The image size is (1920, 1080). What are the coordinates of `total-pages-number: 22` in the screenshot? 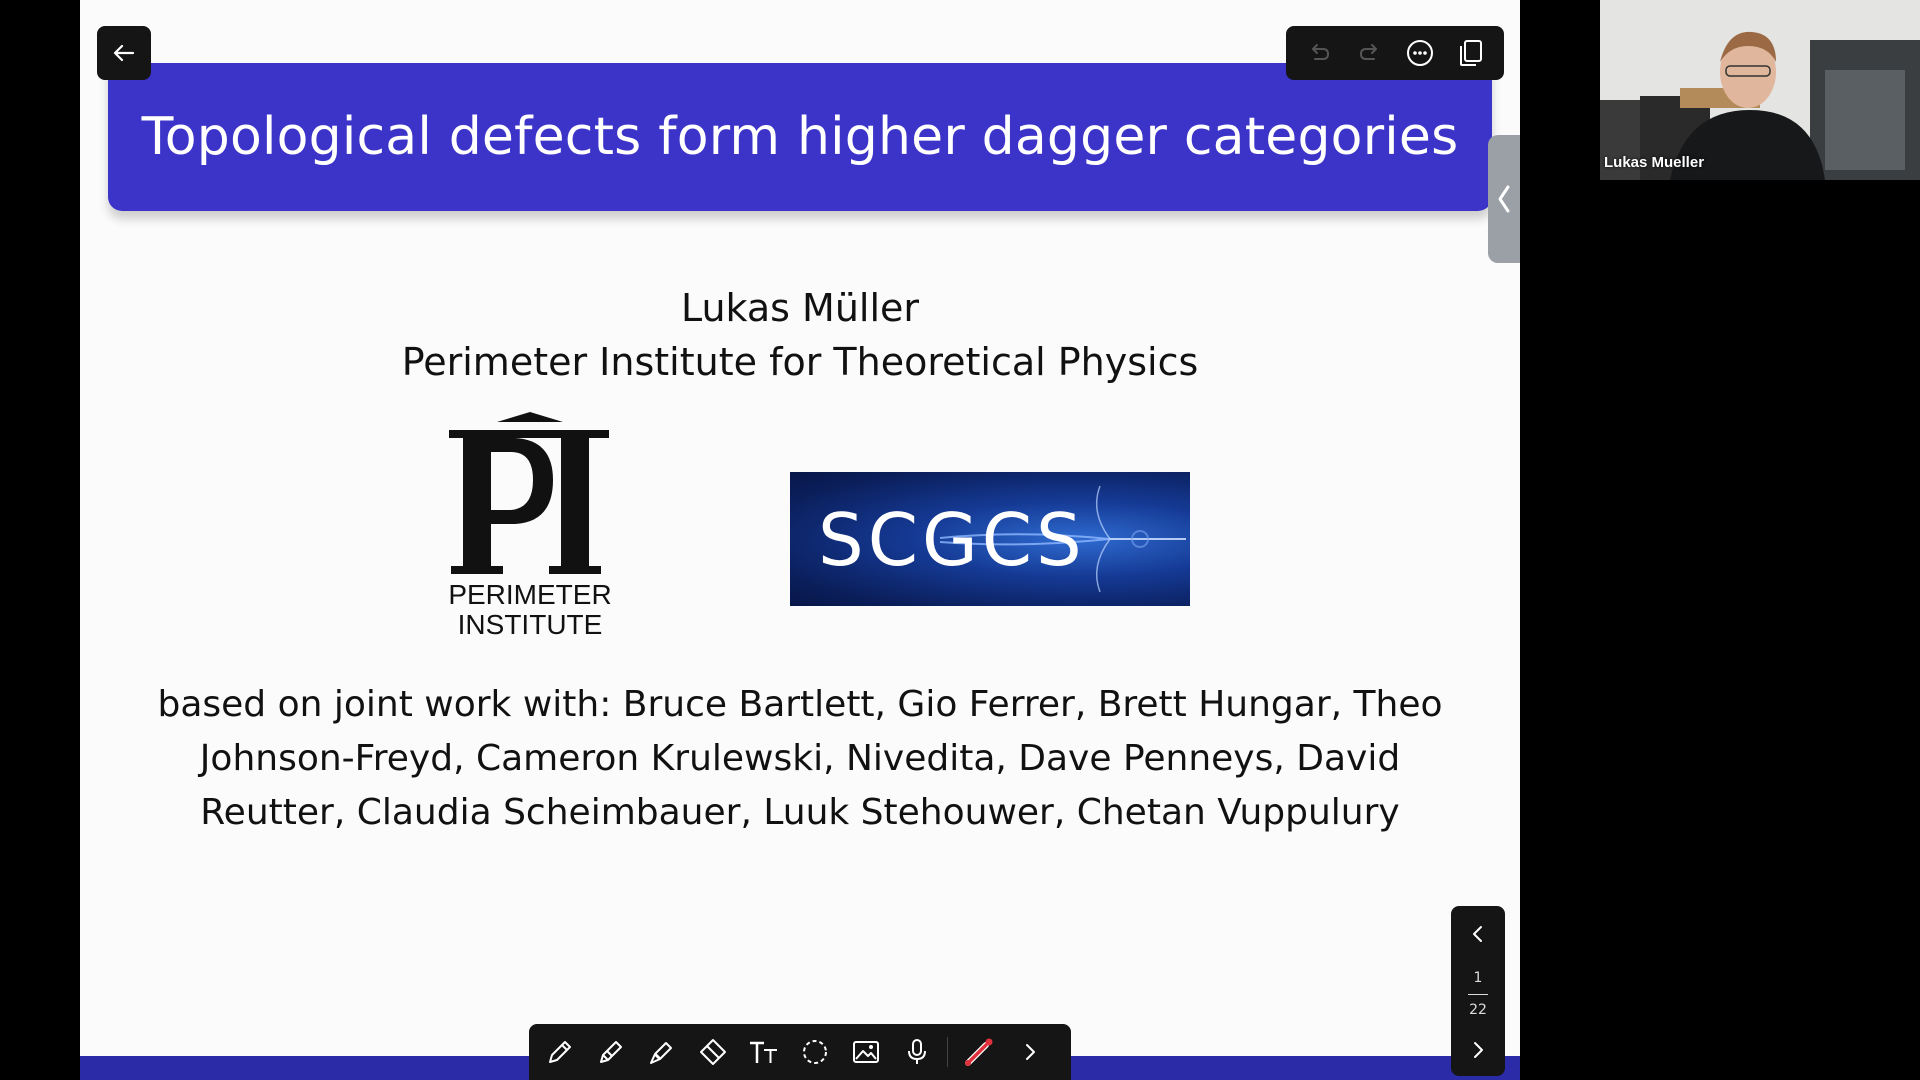 It's located at (1478, 1010).